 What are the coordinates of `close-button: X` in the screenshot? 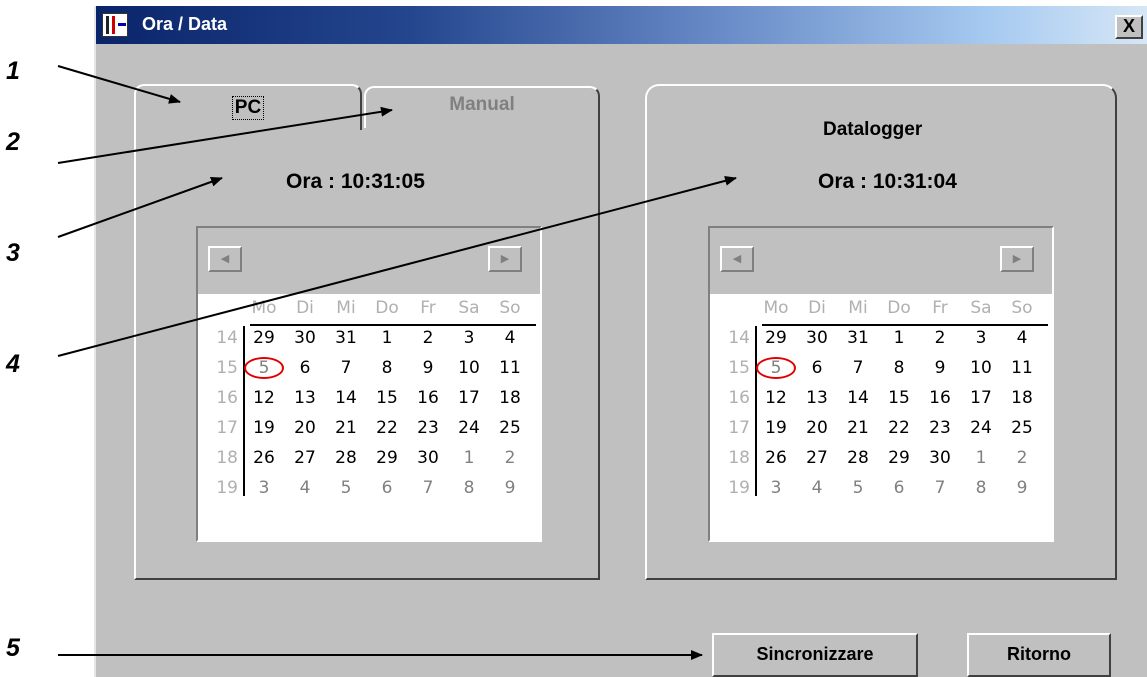 It's located at (1129, 27).